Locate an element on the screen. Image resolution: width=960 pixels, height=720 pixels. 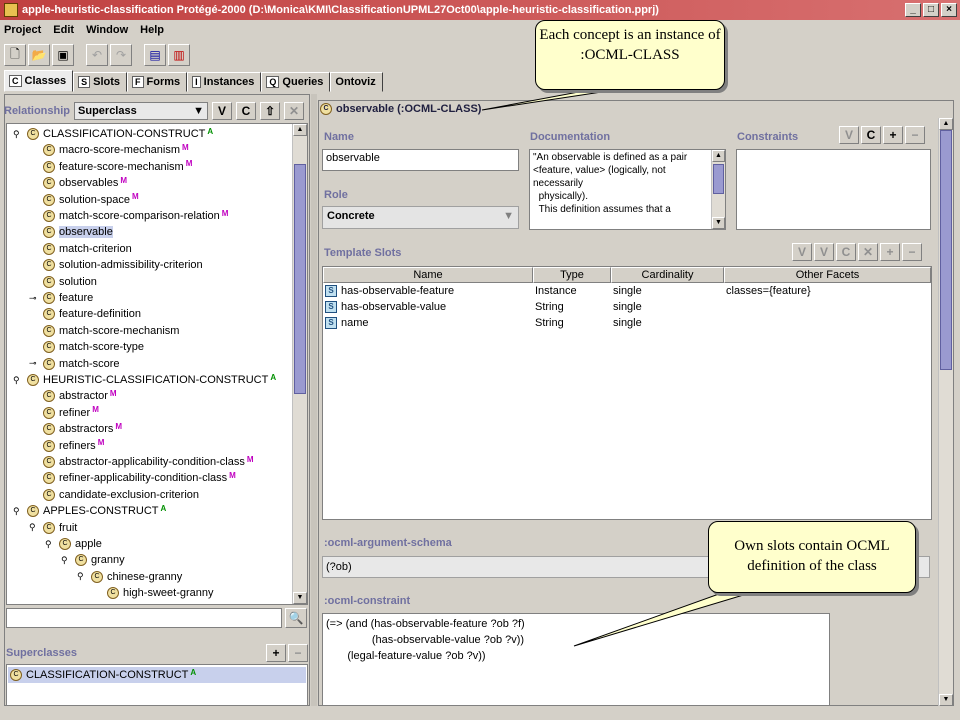
table-row: Shas-observable-value String single is located at coordinates (627, 307).